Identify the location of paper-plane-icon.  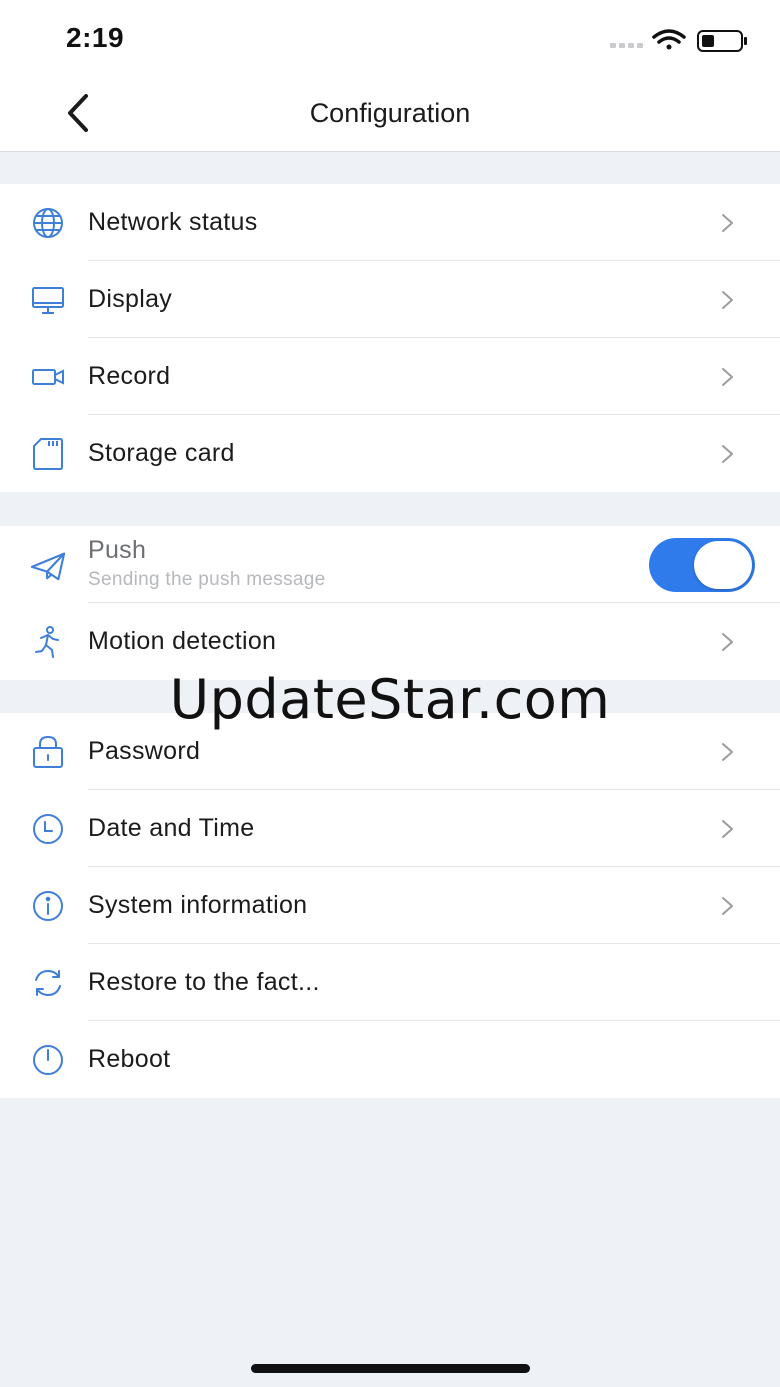
(48, 565).